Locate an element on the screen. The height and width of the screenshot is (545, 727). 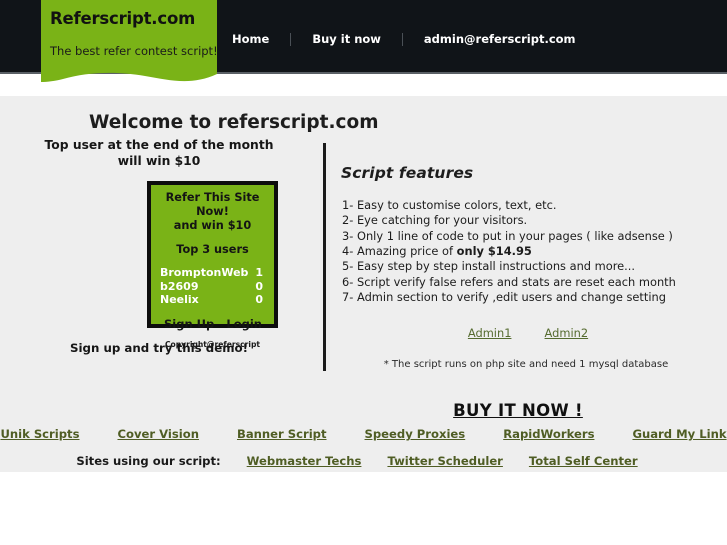
footer-link-rapidworkers: RapidWorkers is located at coordinates (548, 434).